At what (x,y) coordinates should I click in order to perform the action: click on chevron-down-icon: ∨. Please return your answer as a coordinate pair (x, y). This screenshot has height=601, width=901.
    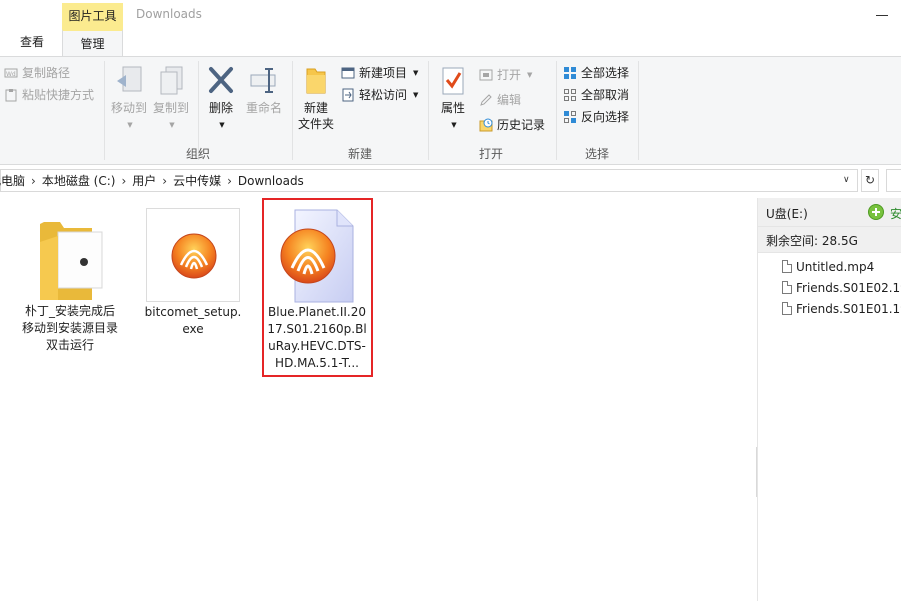
    Looking at the image, I should click on (846, 180).